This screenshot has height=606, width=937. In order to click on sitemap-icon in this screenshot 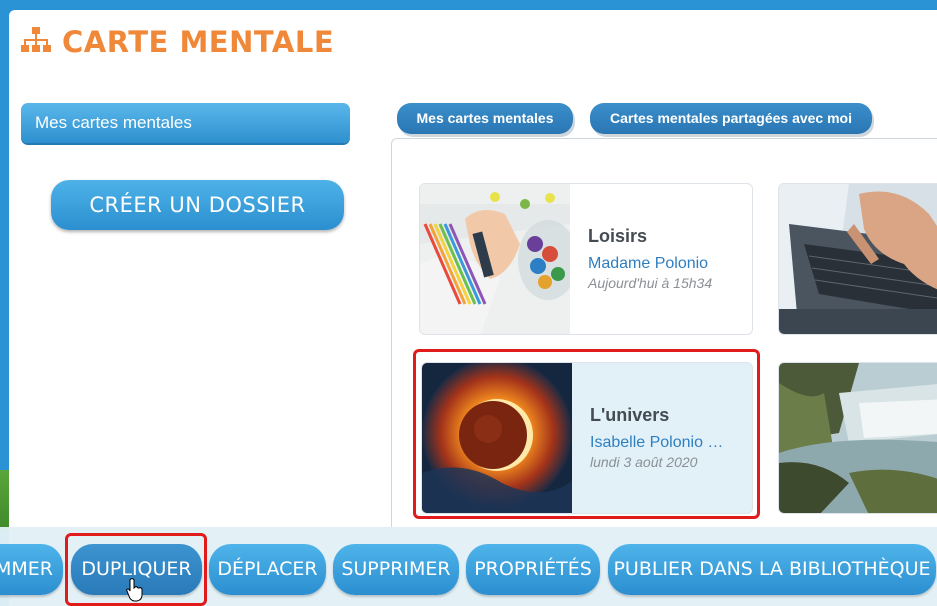, I will do `click(36, 42)`.